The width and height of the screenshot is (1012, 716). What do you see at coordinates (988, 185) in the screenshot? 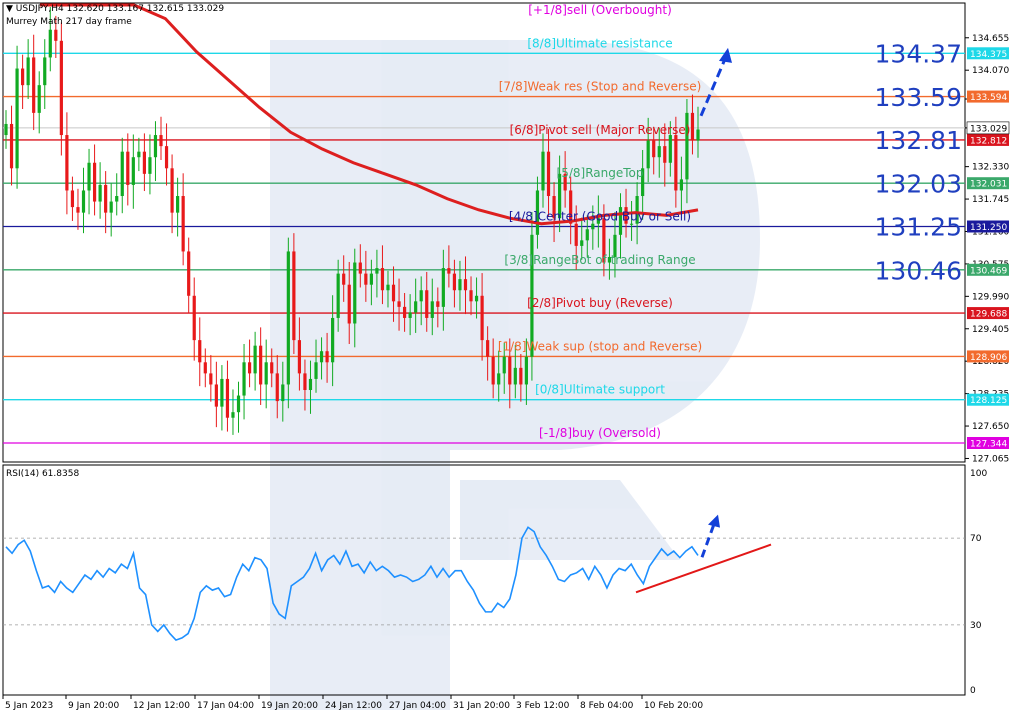
I see `price-tag-text-4: 132.031` at bounding box center [988, 185].